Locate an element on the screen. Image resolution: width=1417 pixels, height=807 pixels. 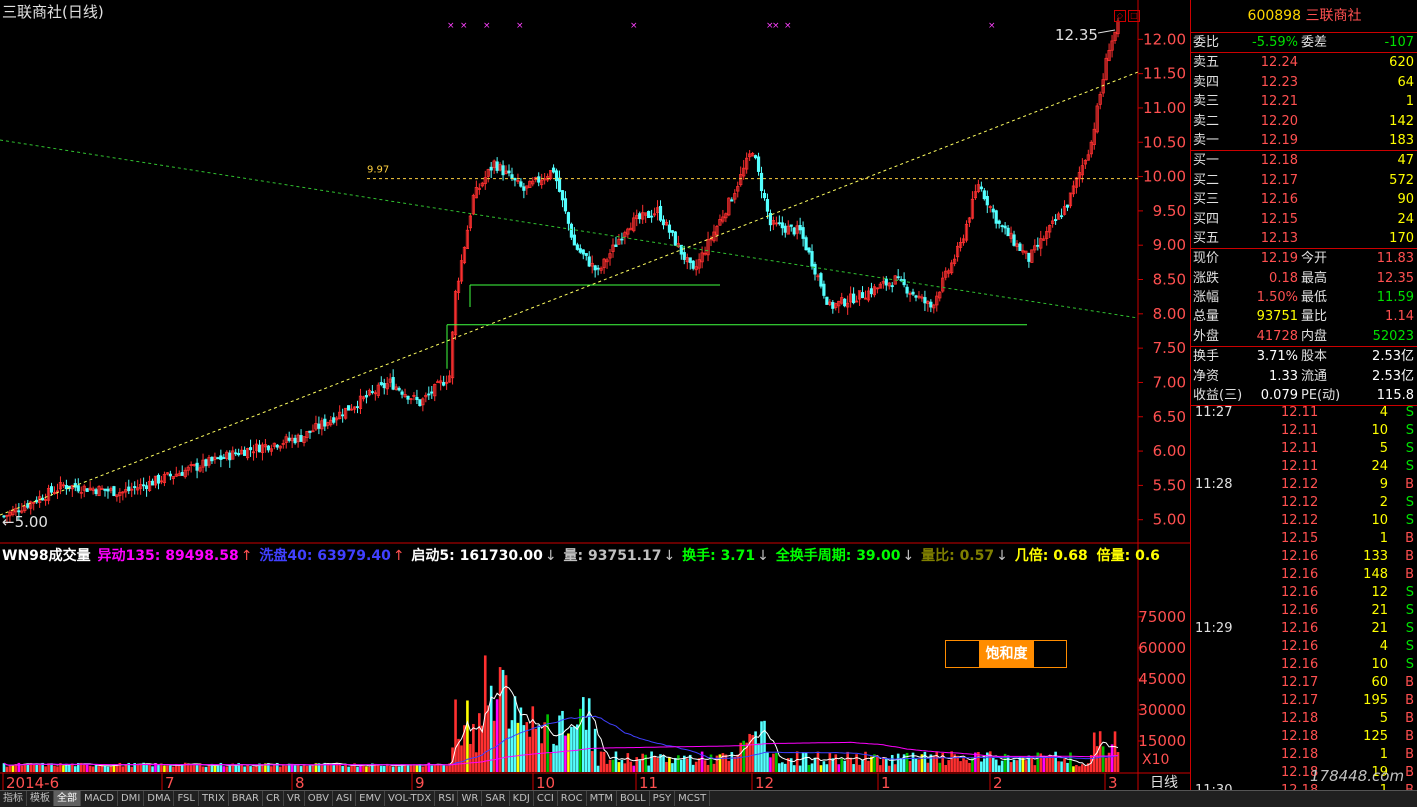
window-controls: ◇ □ is located at coordinates (1126, 12).